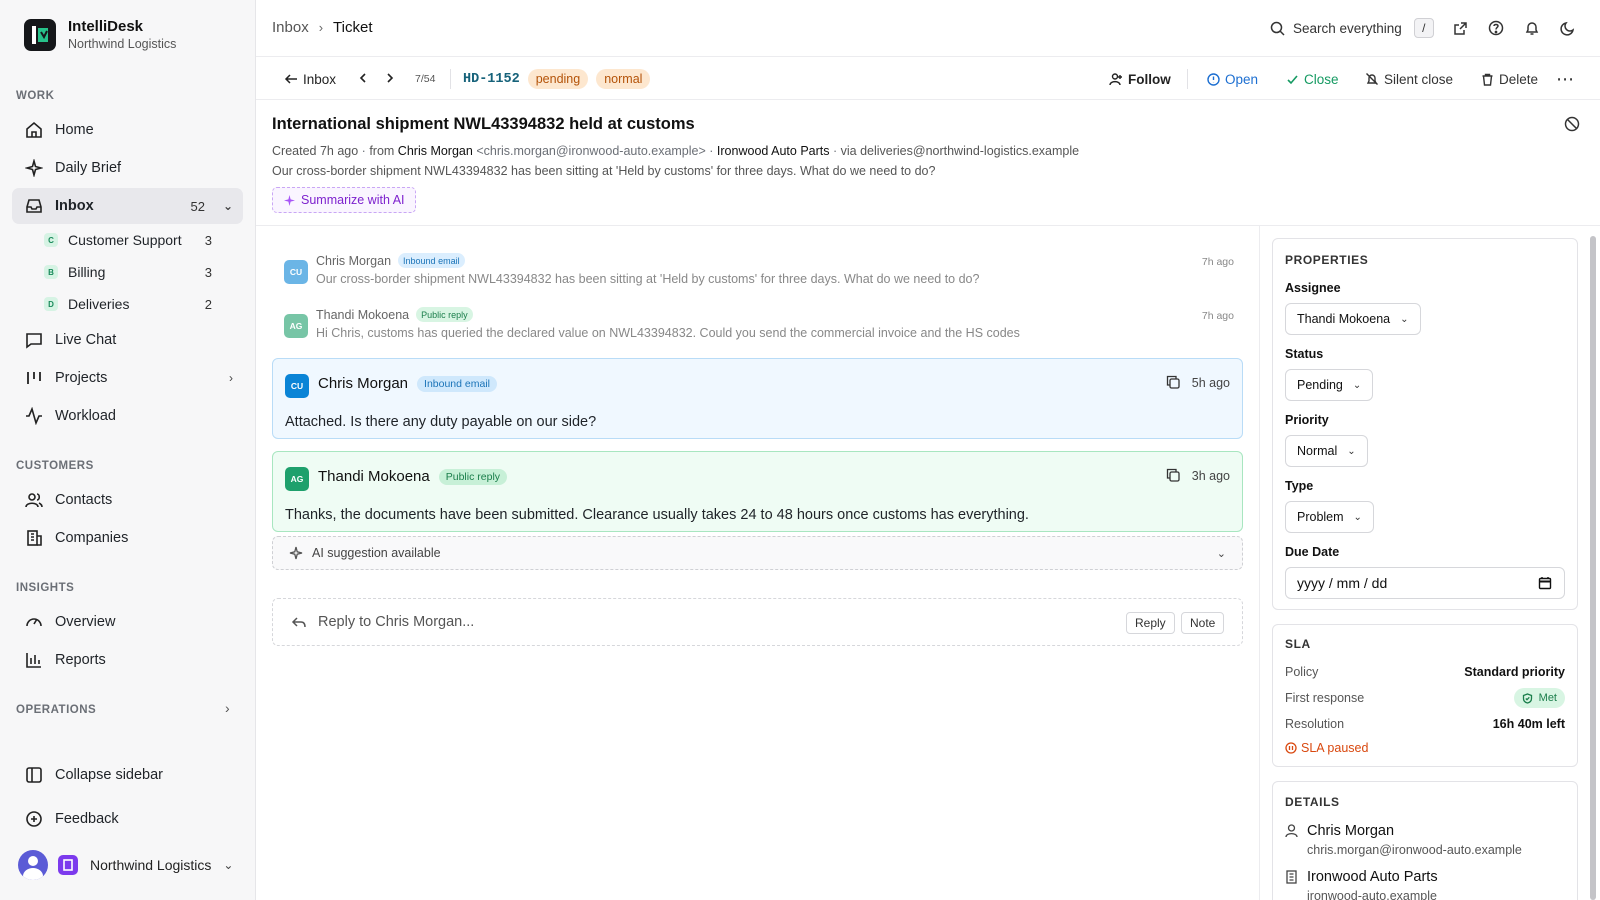 The width and height of the screenshot is (1600, 900). I want to click on search-label: Search everything, so click(1347, 28).